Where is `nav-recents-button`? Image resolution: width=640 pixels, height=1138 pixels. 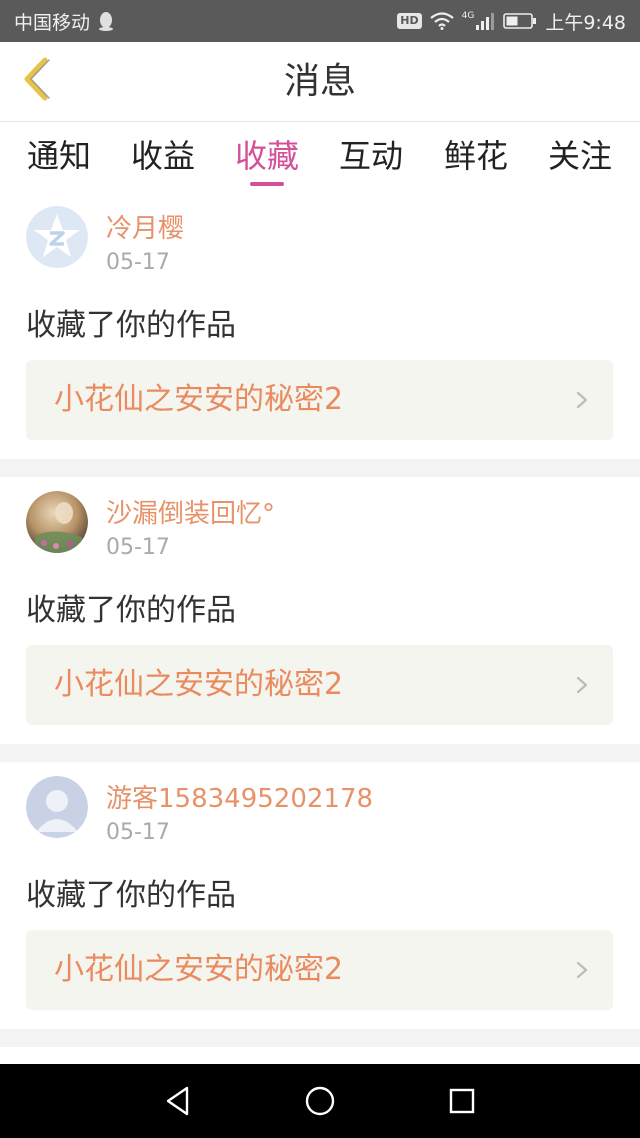
nav-recents-button is located at coordinates (462, 1101).